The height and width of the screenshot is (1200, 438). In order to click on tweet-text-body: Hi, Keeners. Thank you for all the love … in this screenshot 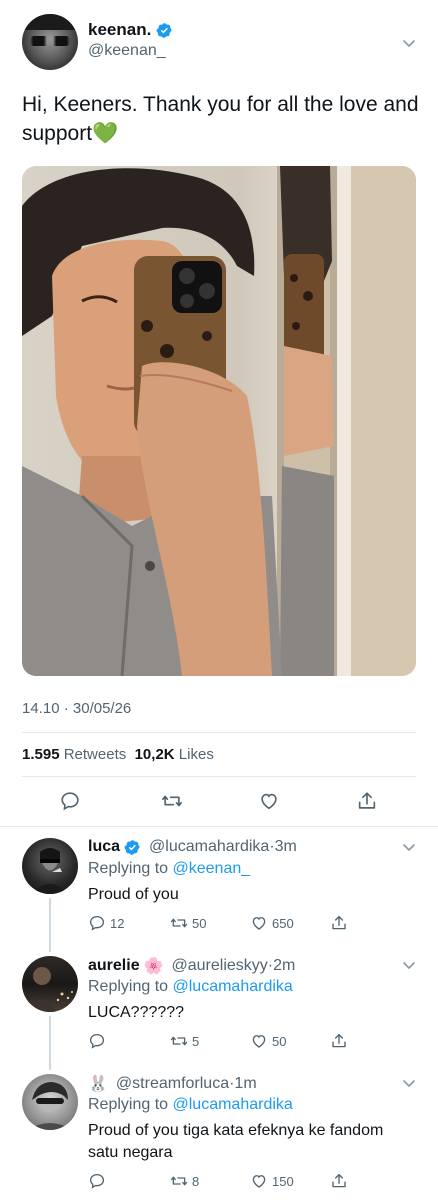, I will do `click(220, 119)`.